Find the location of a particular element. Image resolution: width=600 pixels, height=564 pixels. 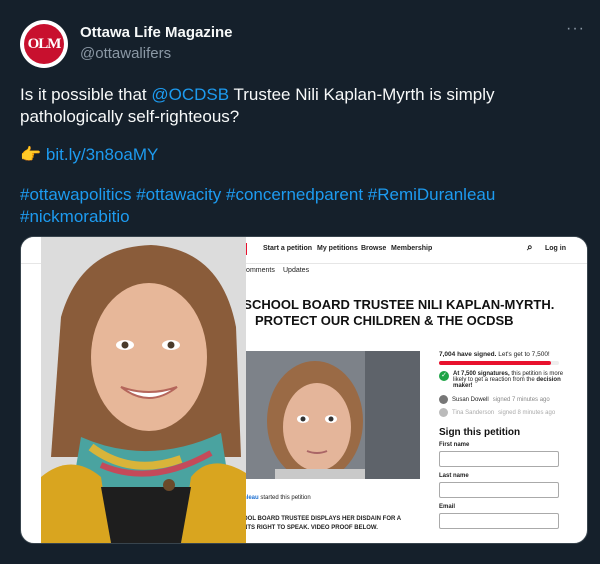

nav-my-petitions: My petitions is located at coordinates (337, 248).